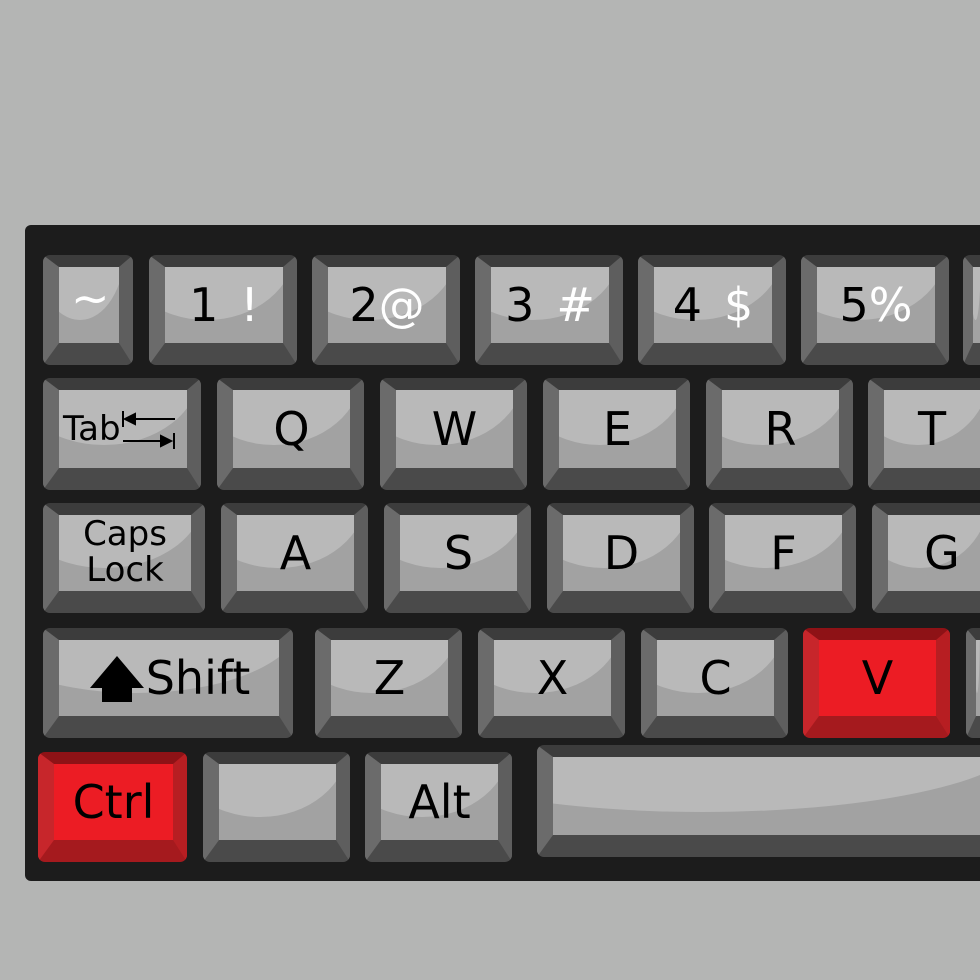  I want to click on key-space, so click(758, 801).